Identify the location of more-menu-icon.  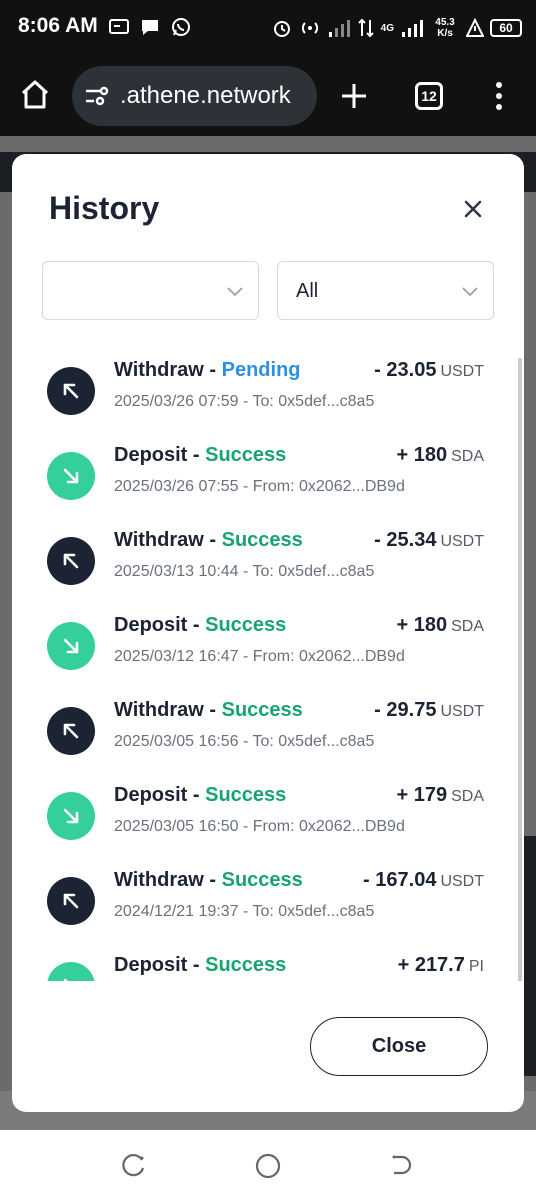
(499, 96).